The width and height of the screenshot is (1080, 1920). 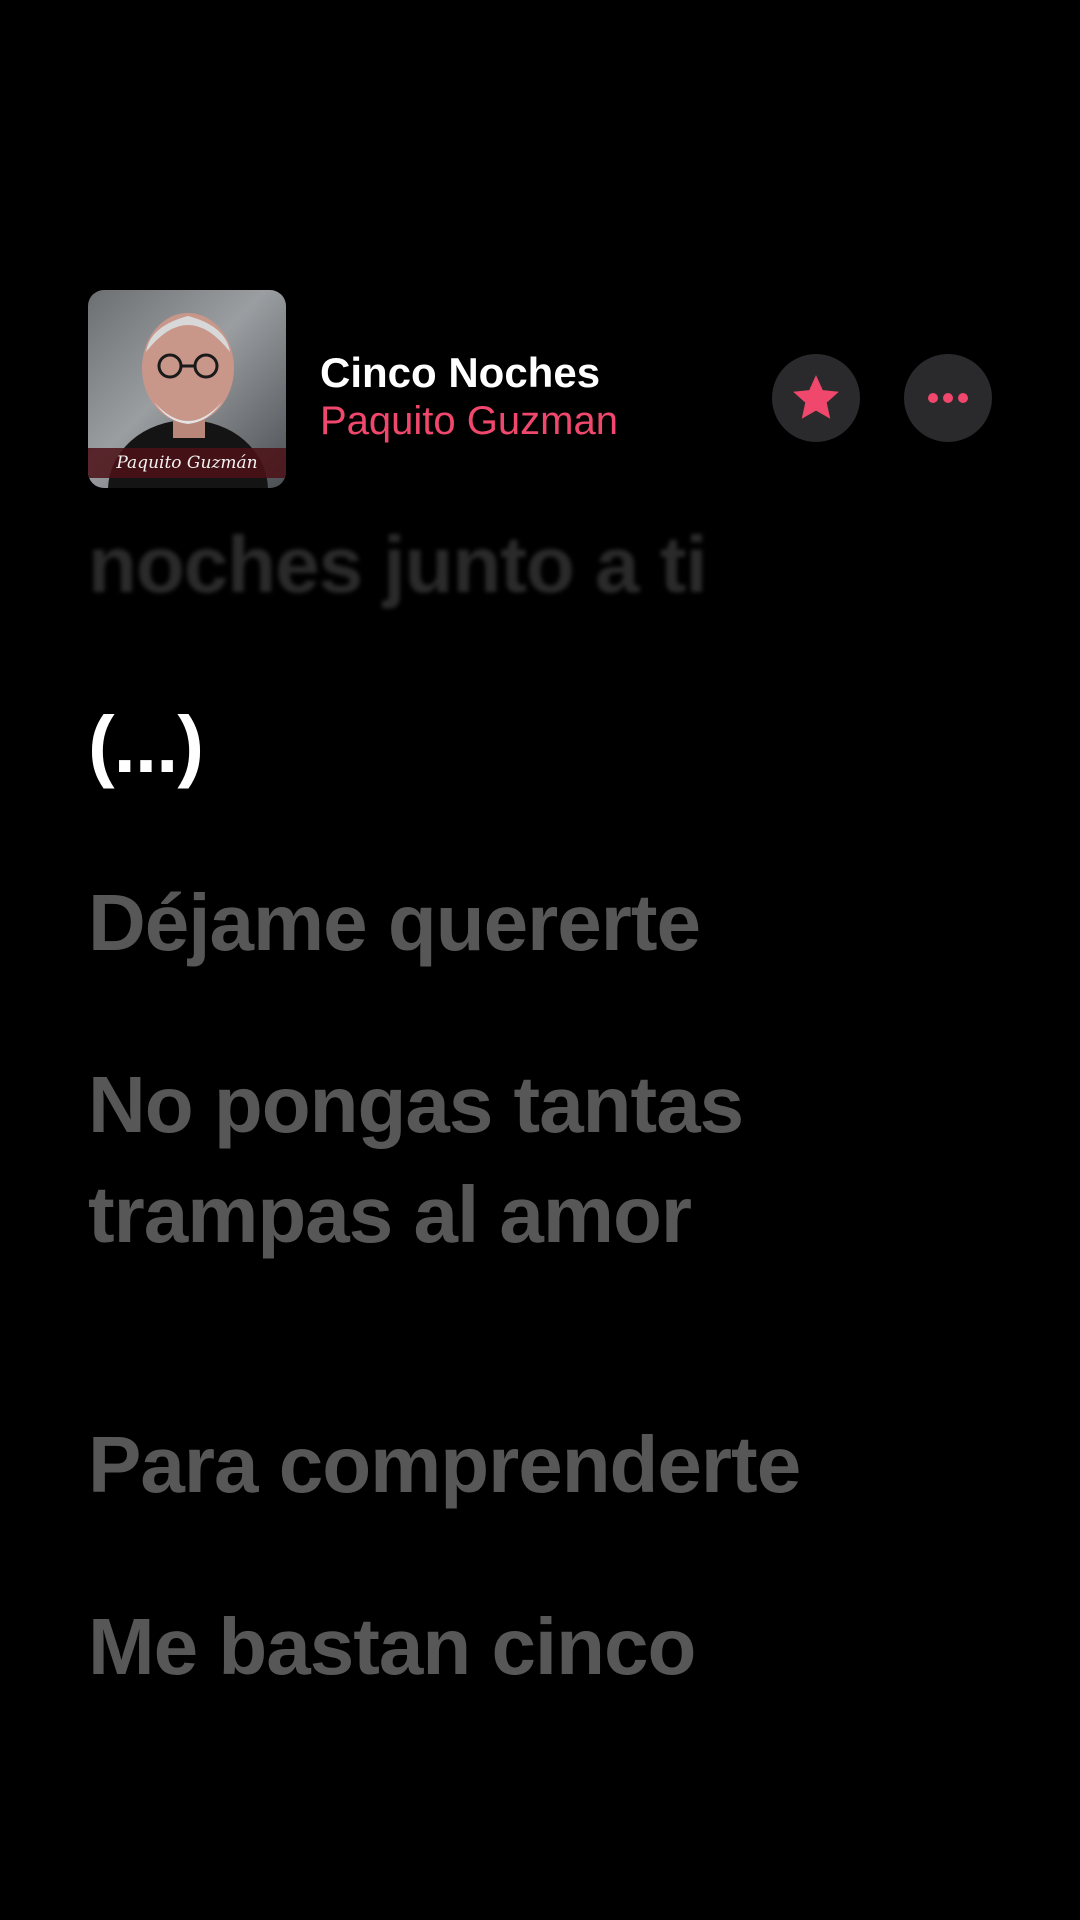 I want to click on track-artist: Paquito Guzman, so click(x=530, y=421).